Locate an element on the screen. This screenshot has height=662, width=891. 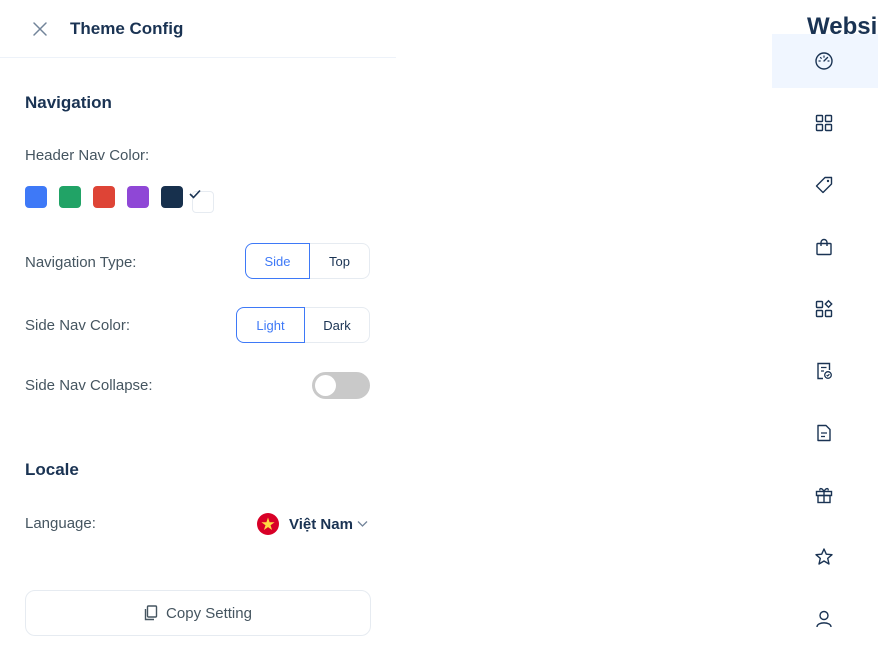
color-swatch-navy is located at coordinates (172, 197).